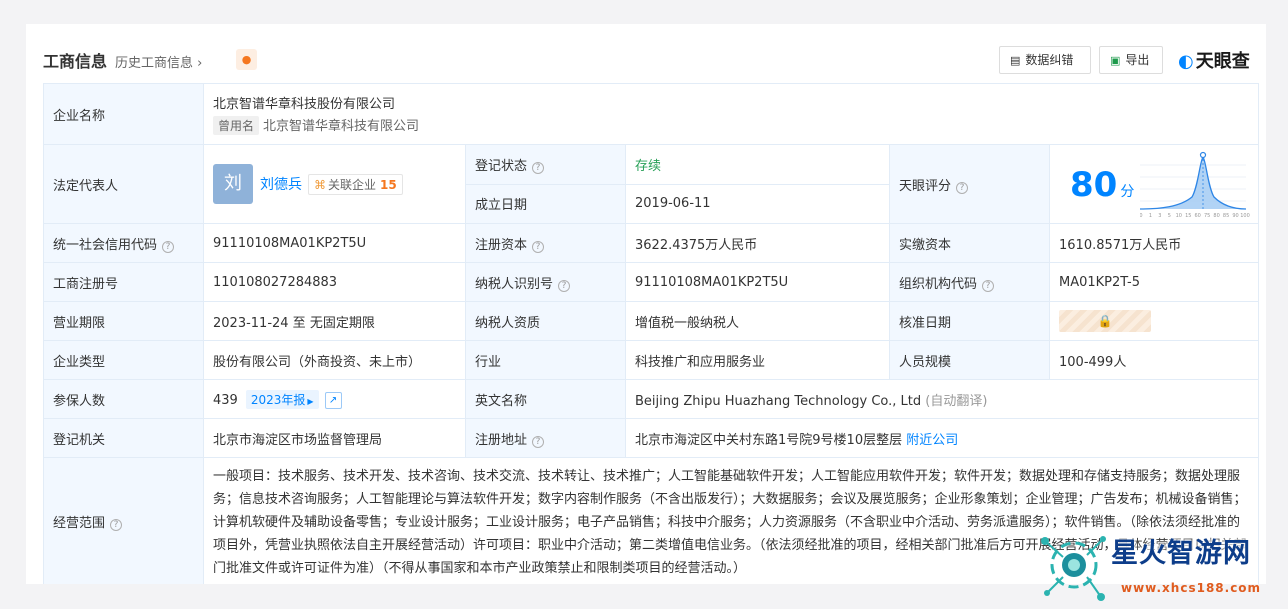  Describe the element at coordinates (1015, 60) in the screenshot. I see `document-icon: ▤` at that location.